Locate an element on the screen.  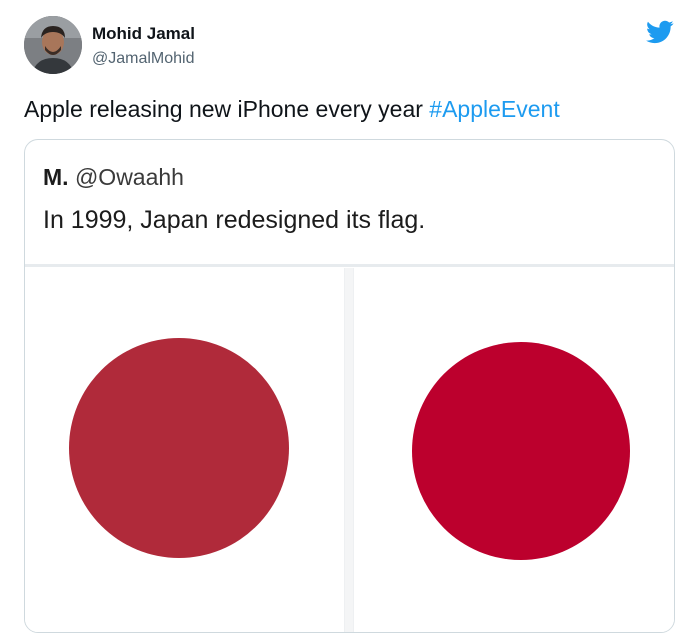
flag-old-disc is located at coordinates (179, 448).